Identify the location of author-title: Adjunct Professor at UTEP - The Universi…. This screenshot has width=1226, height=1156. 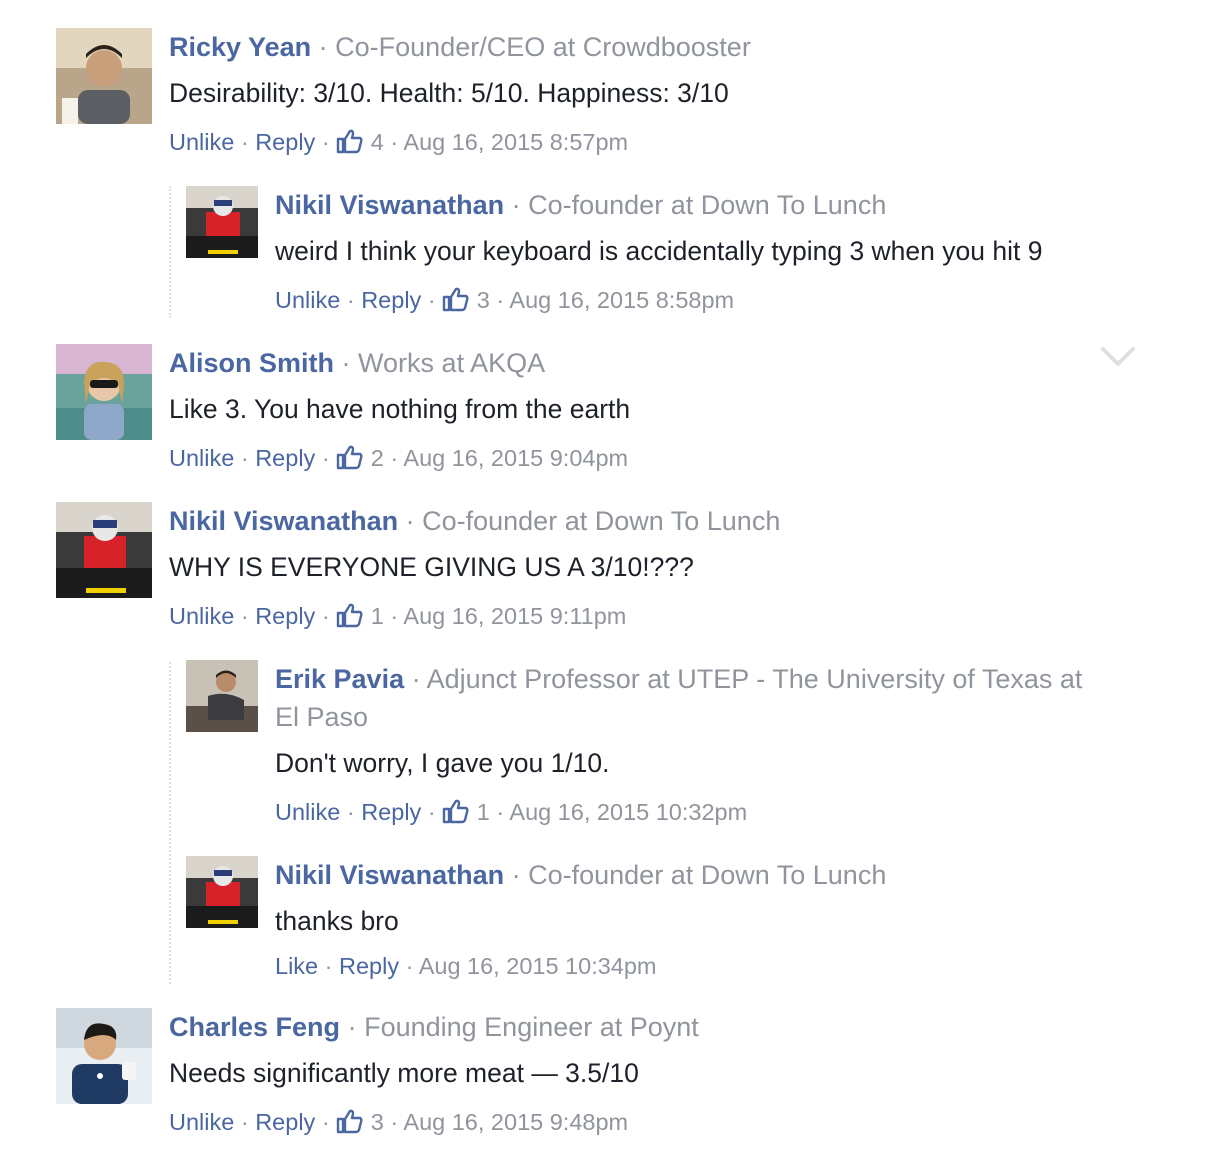
(754, 679).